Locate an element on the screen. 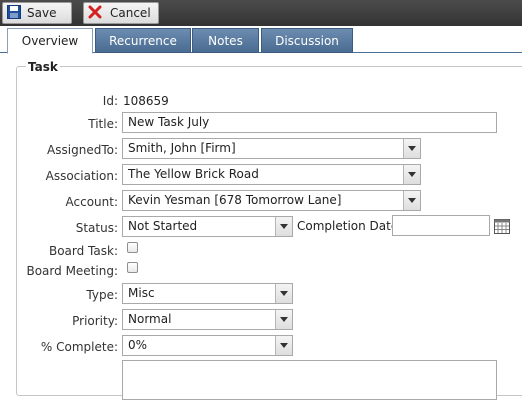 This screenshot has height=400, width=522. status-value: Not Started is located at coordinates (163, 226).